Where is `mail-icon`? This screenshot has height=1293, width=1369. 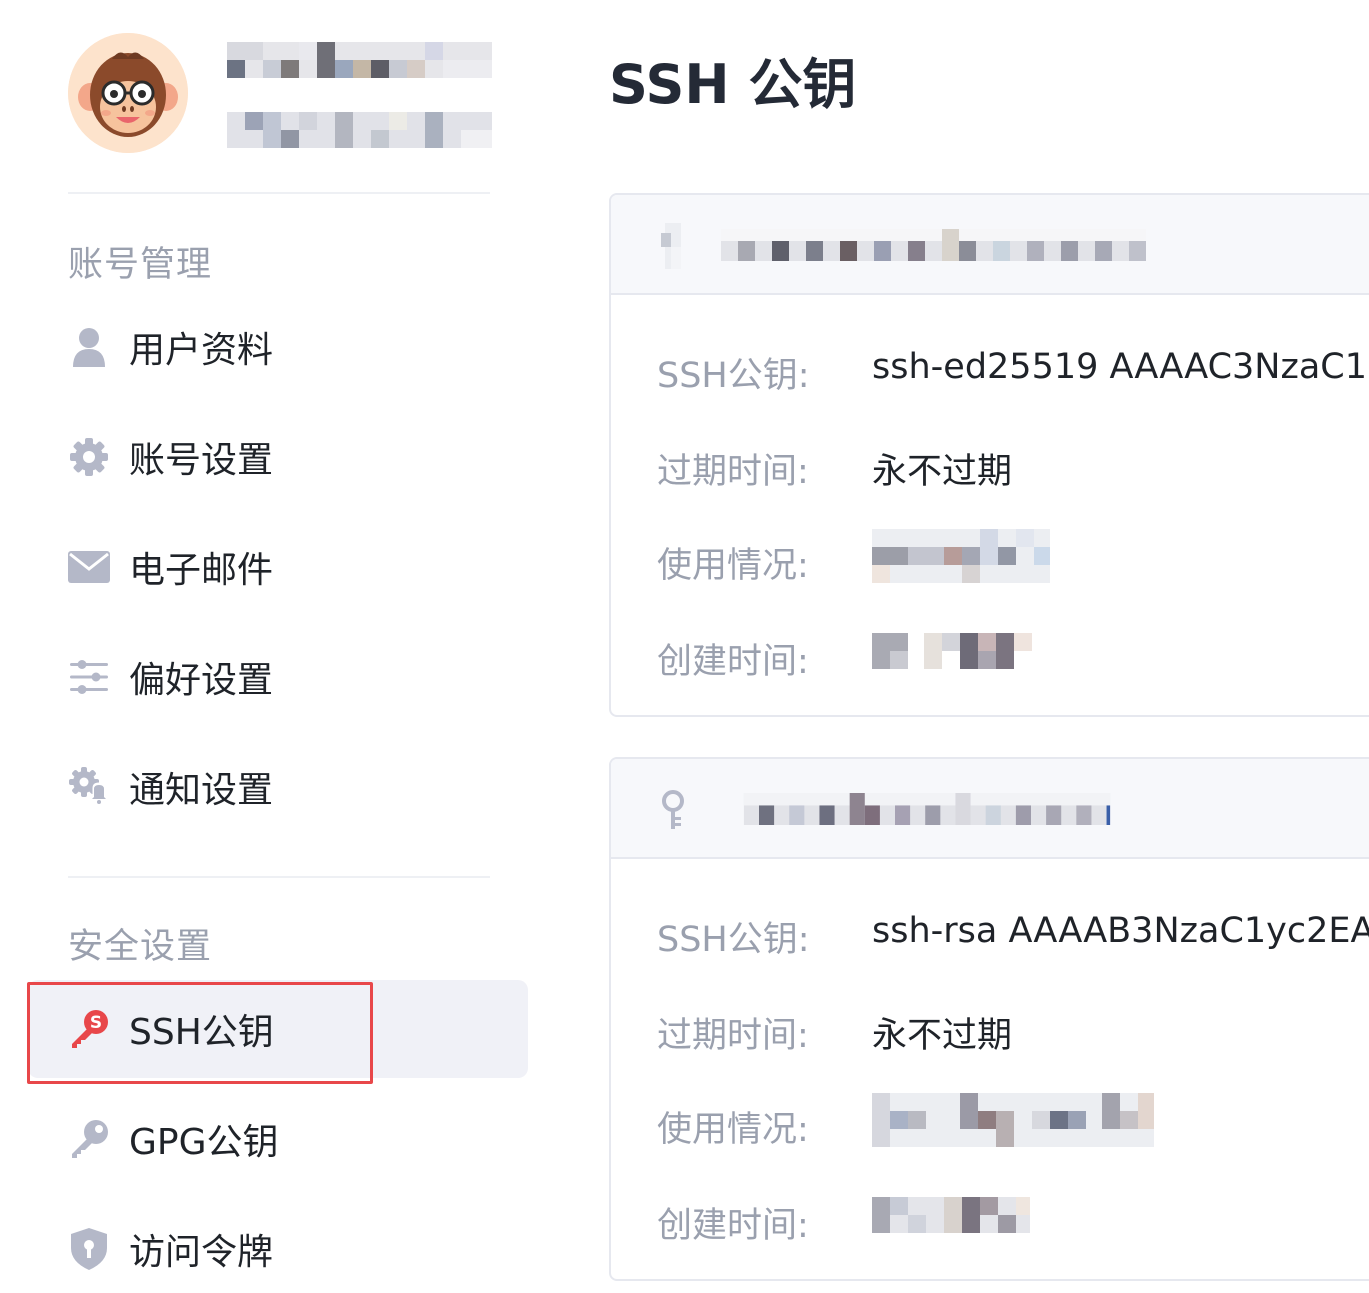
mail-icon is located at coordinates (89, 567).